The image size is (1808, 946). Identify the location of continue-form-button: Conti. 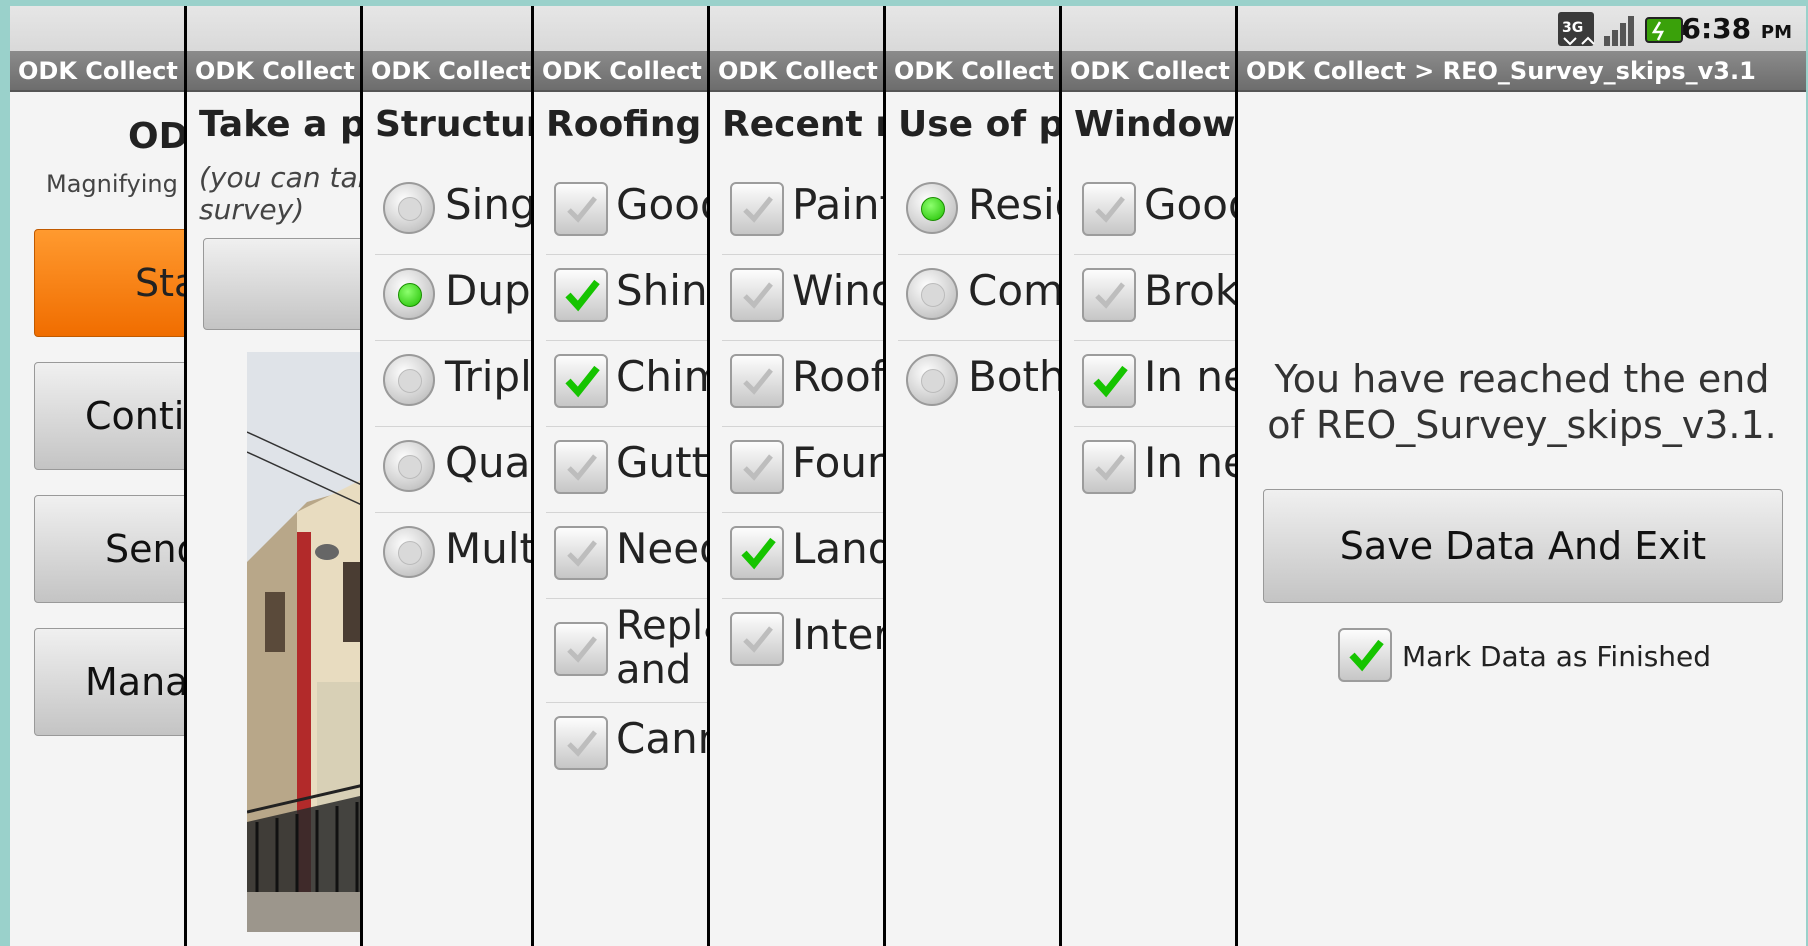
(110, 416).